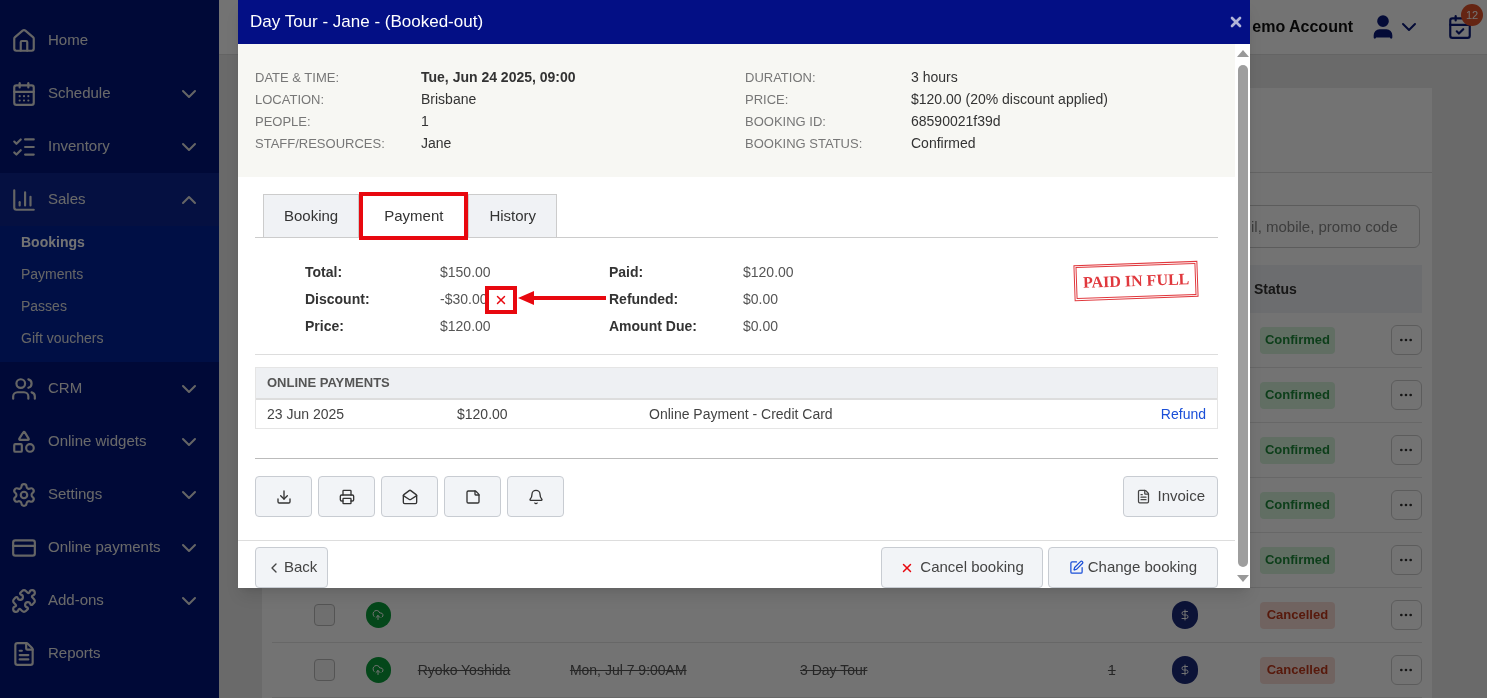  What do you see at coordinates (513, 216) in the screenshot?
I see `tab: History` at bounding box center [513, 216].